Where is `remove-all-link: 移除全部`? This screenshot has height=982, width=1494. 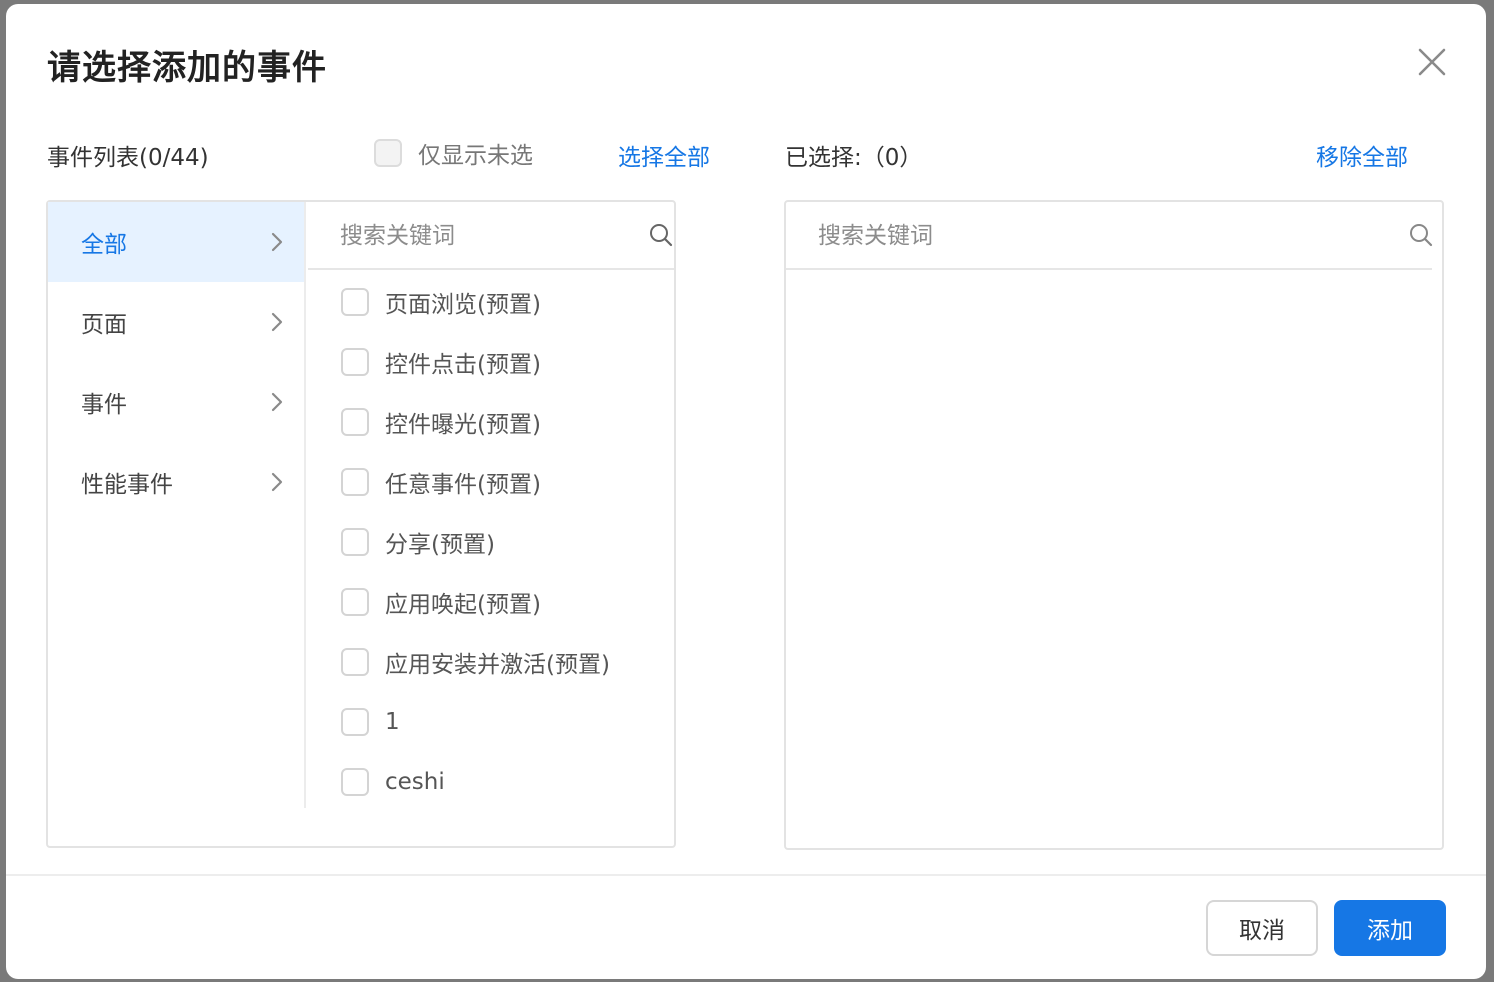 remove-all-link: 移除全部 is located at coordinates (1362, 155).